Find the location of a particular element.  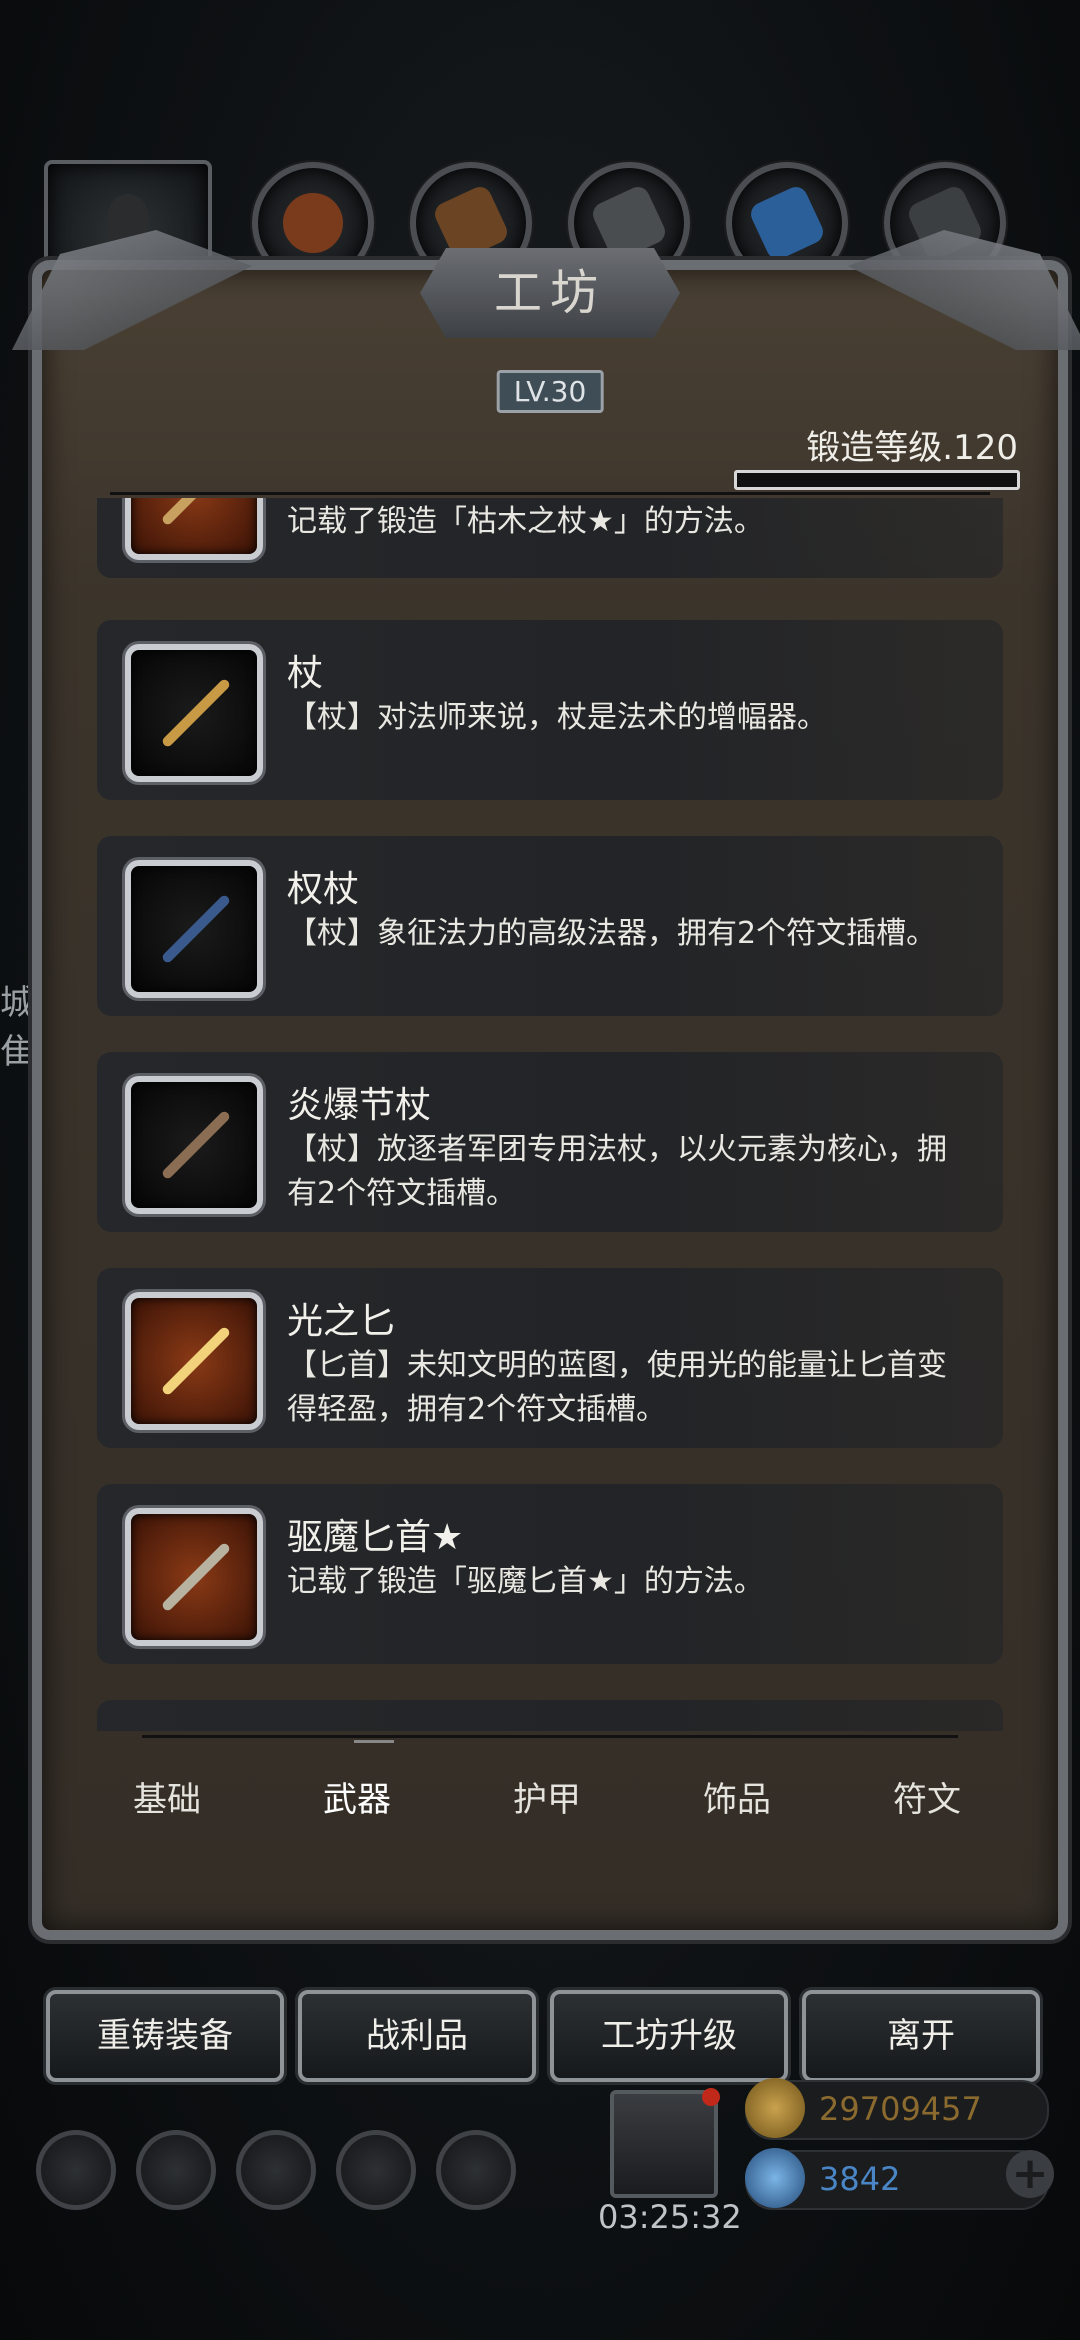

gem-icon is located at coordinates (775, 2178).